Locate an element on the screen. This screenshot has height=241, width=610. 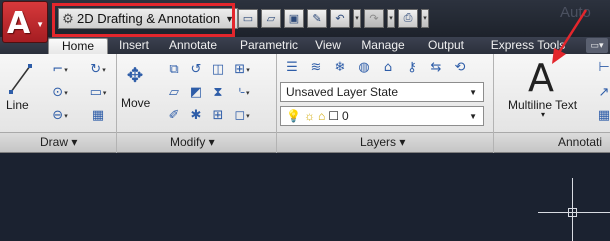
layer-state-value: Unsaved Layer State is located at coordinates (342, 92).